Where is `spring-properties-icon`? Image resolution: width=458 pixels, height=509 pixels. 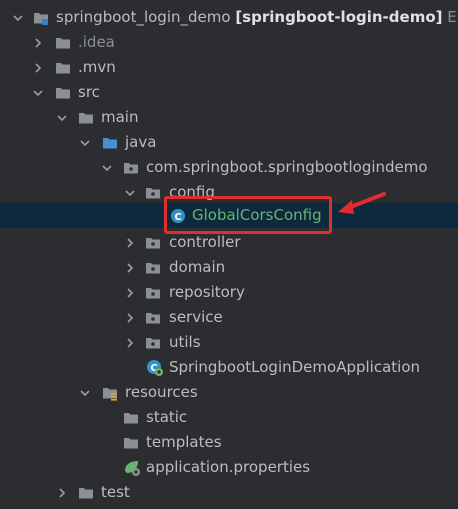
spring-properties-icon is located at coordinates (131, 467).